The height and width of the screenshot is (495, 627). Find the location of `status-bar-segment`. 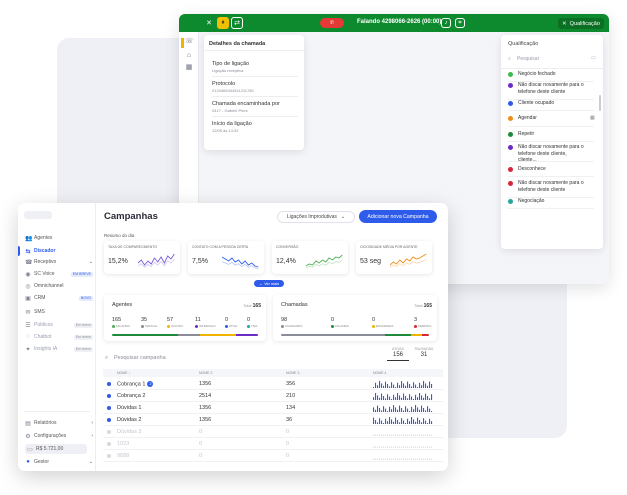

status-bar-segment is located at coordinates (247, 335).